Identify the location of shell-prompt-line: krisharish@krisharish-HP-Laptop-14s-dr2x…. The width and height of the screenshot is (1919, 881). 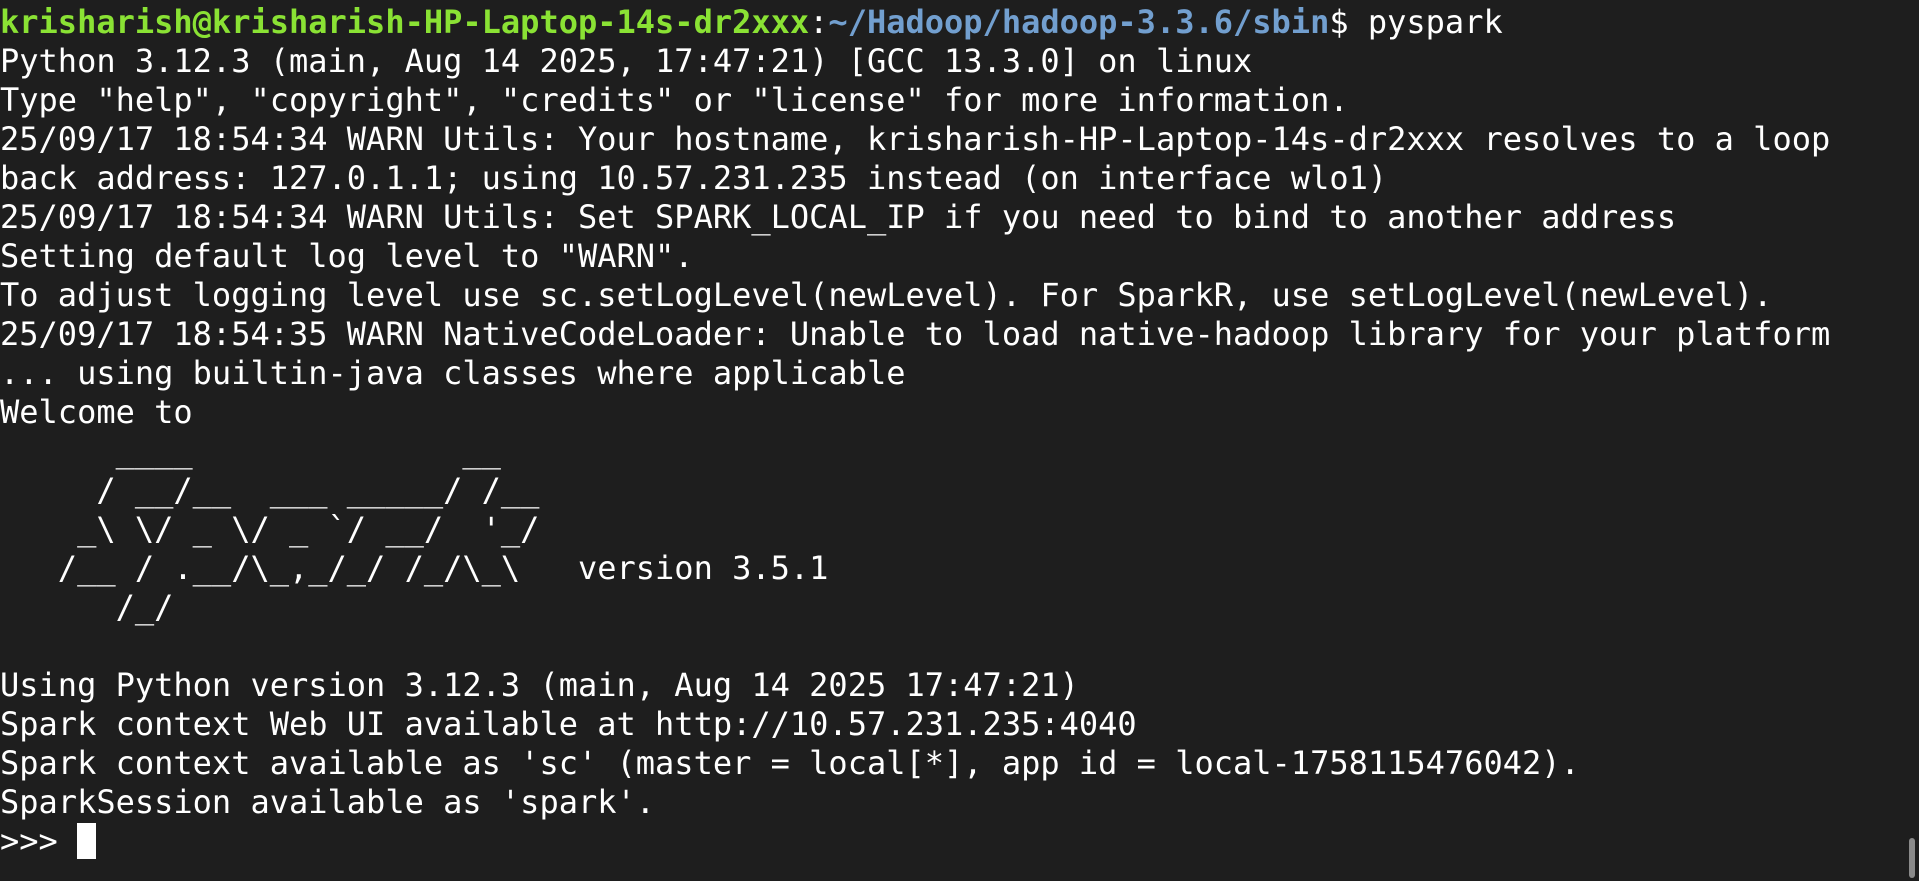
(959, 22).